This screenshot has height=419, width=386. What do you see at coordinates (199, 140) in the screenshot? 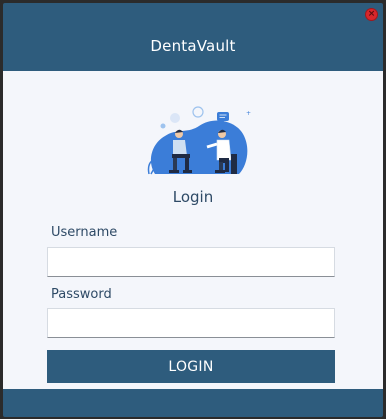
I see `consultation-illustration: +` at bounding box center [199, 140].